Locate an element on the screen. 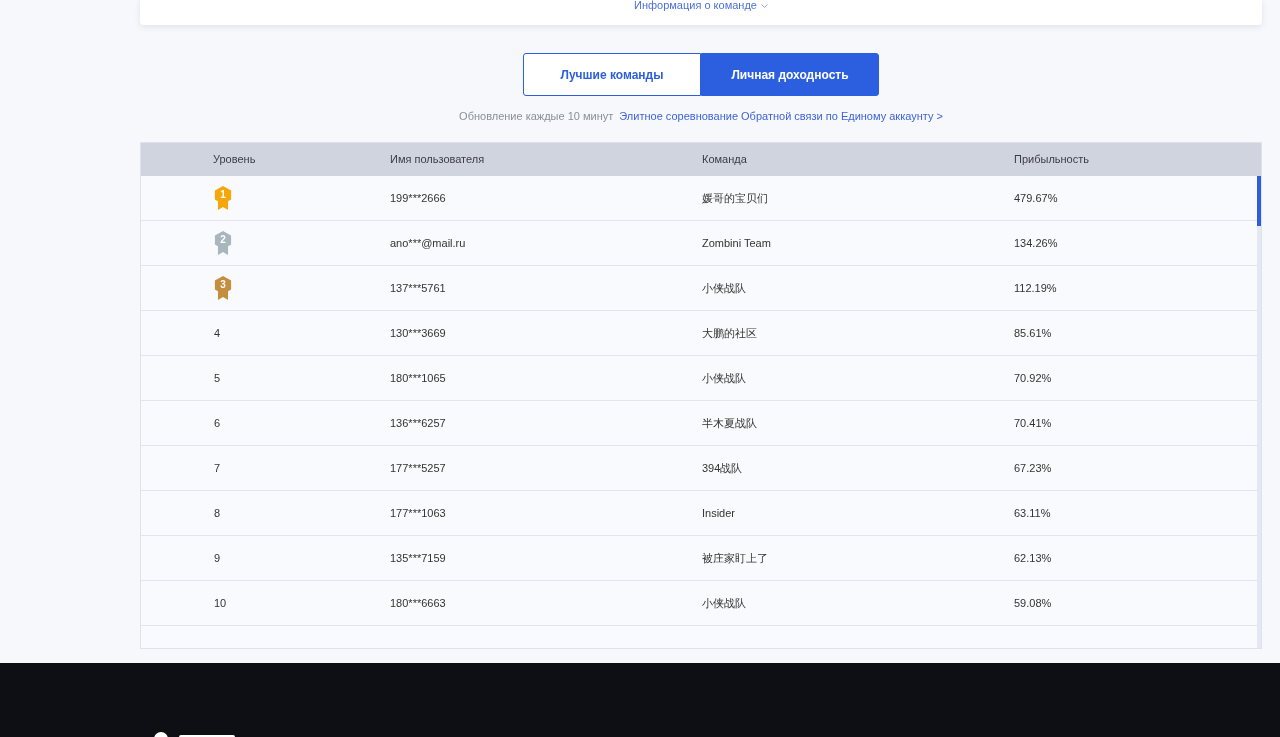  profit-text: 112.19% is located at coordinates (1035, 287).